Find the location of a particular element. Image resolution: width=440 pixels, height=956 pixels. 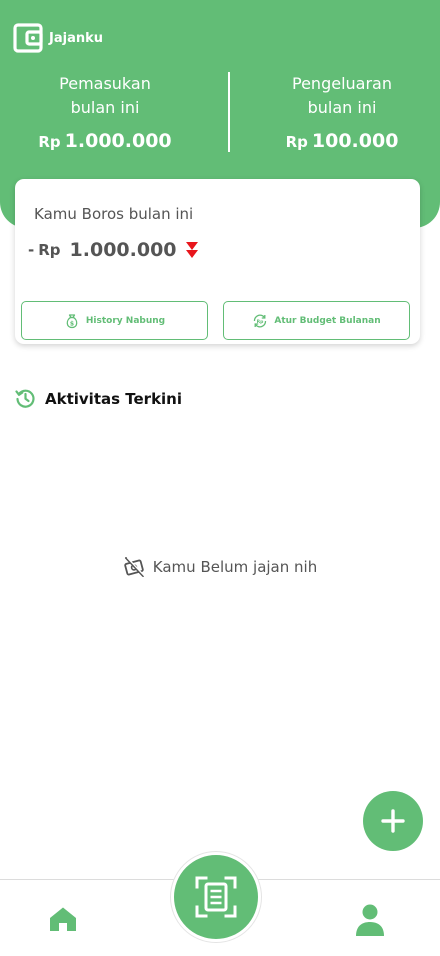

income-amount: 1.000.000 is located at coordinates (118, 141).